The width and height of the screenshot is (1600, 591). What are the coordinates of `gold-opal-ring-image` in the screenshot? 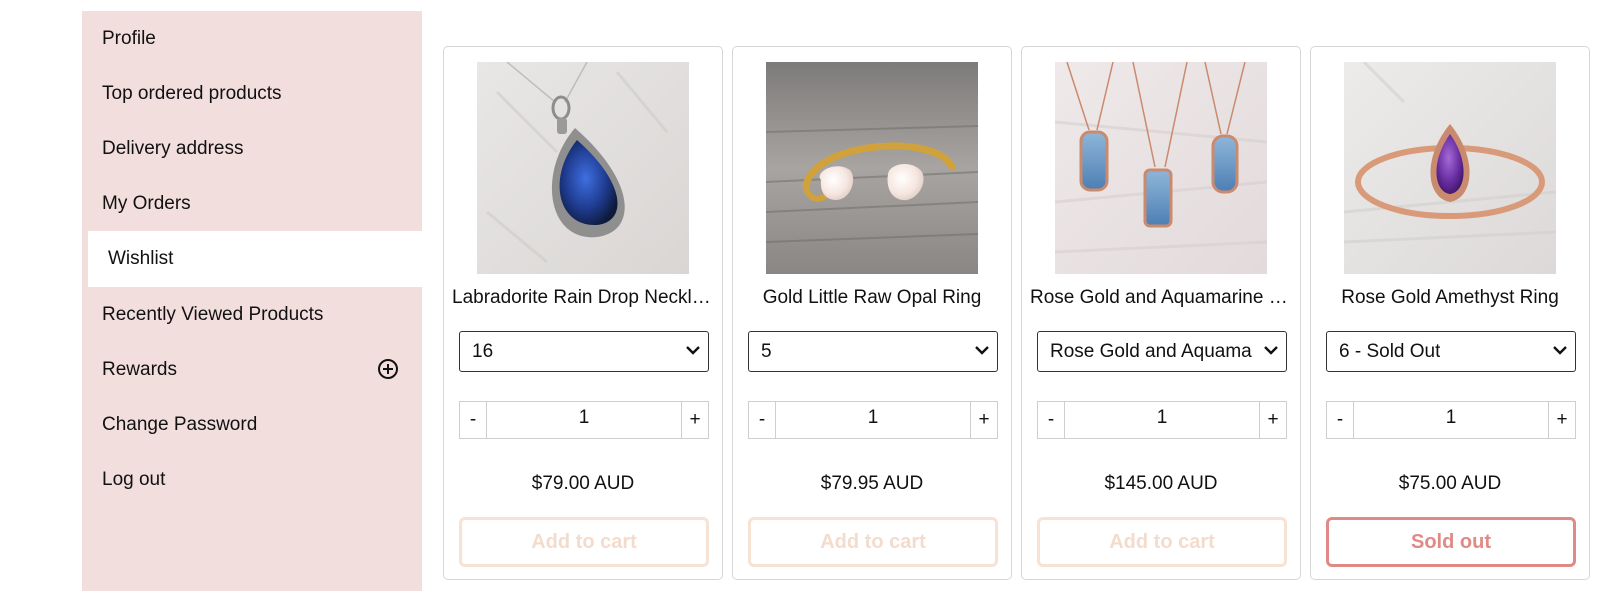 It's located at (872, 168).